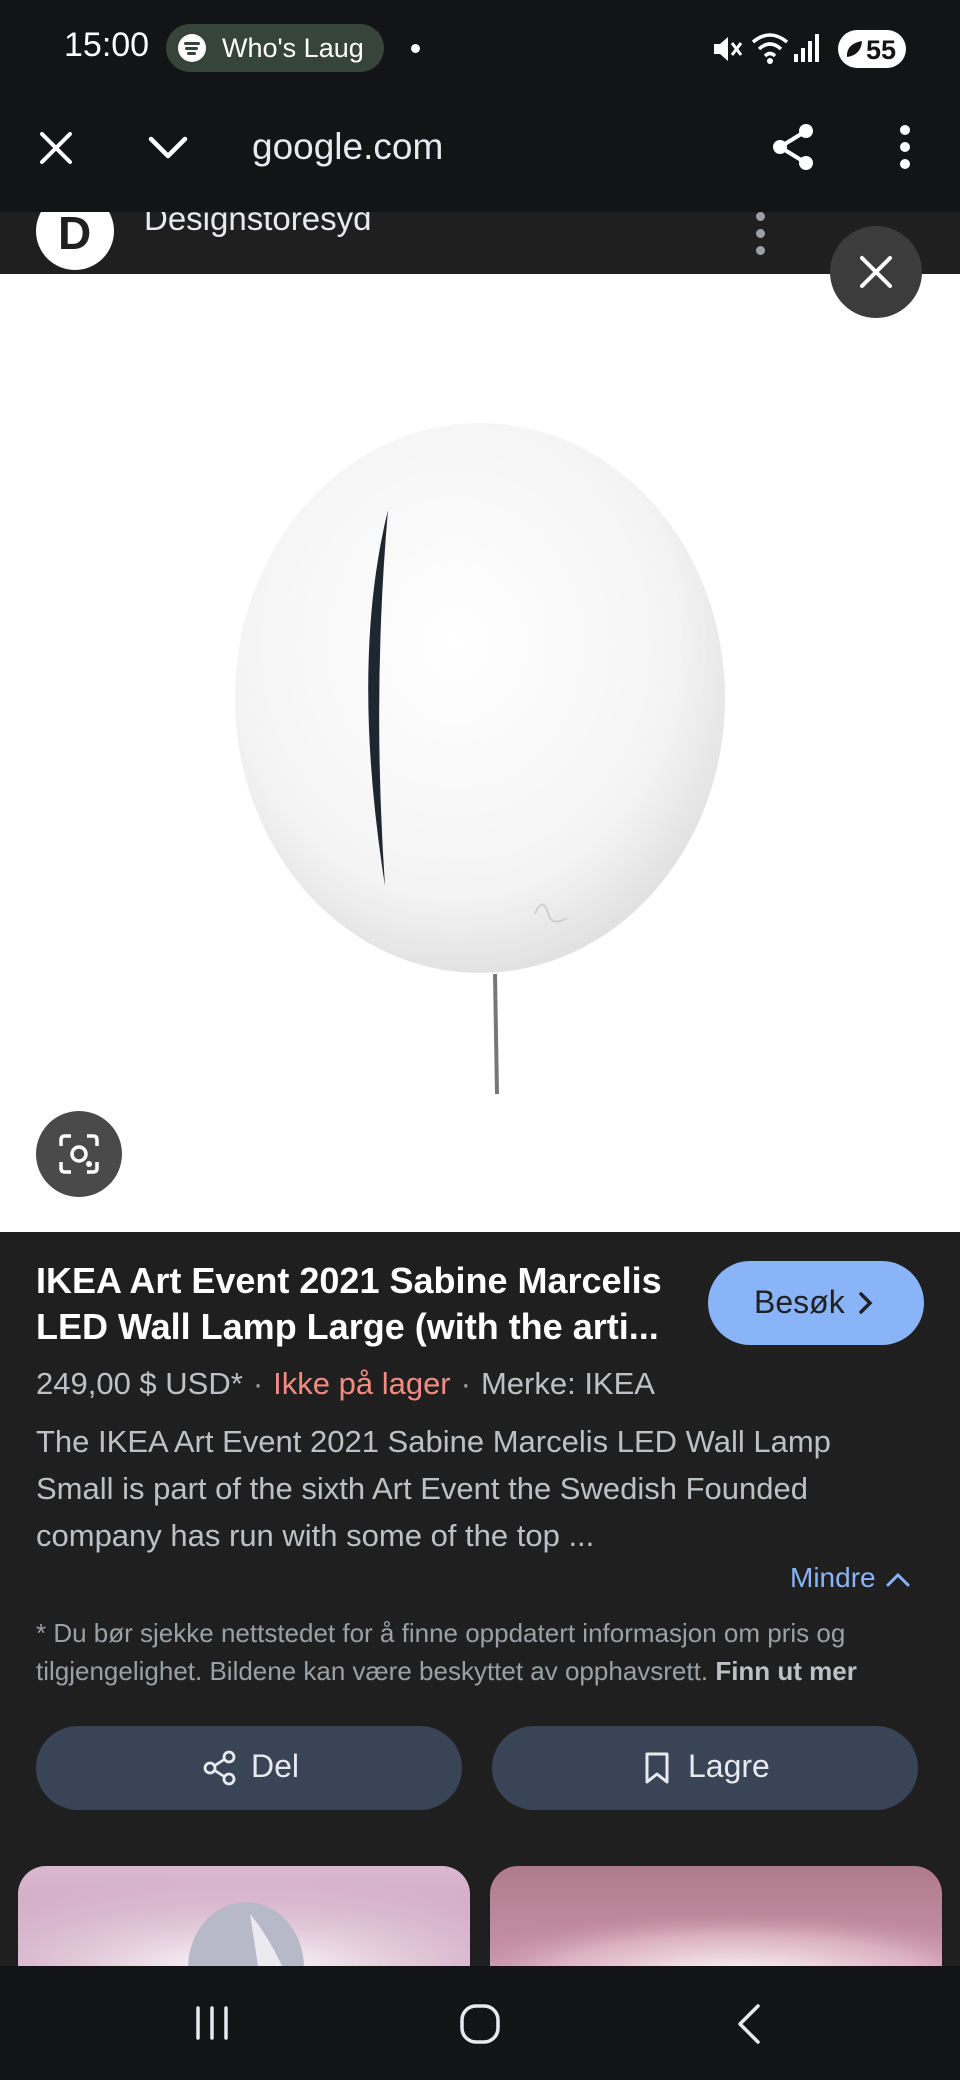 The height and width of the screenshot is (2080, 960). I want to click on status-time: 15:00, so click(107, 45).